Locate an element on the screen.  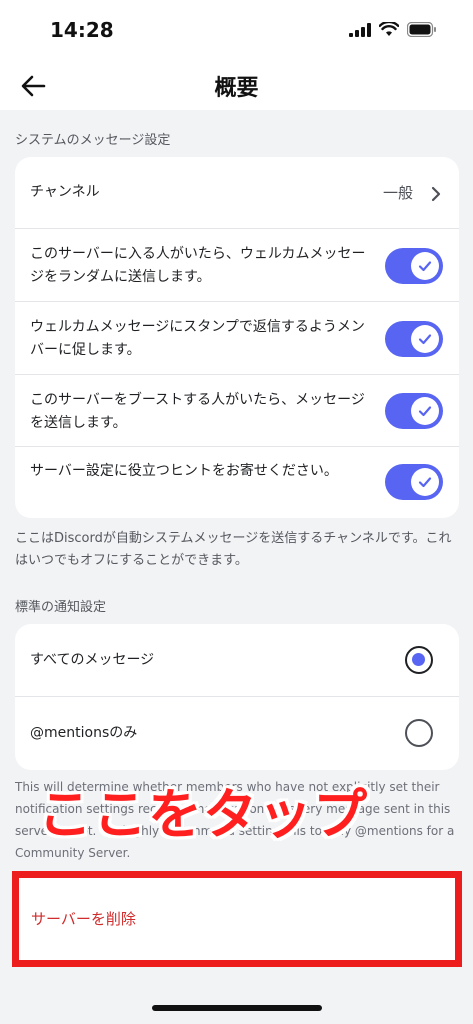
nav-bar: 概要 is located at coordinates (236, 85).